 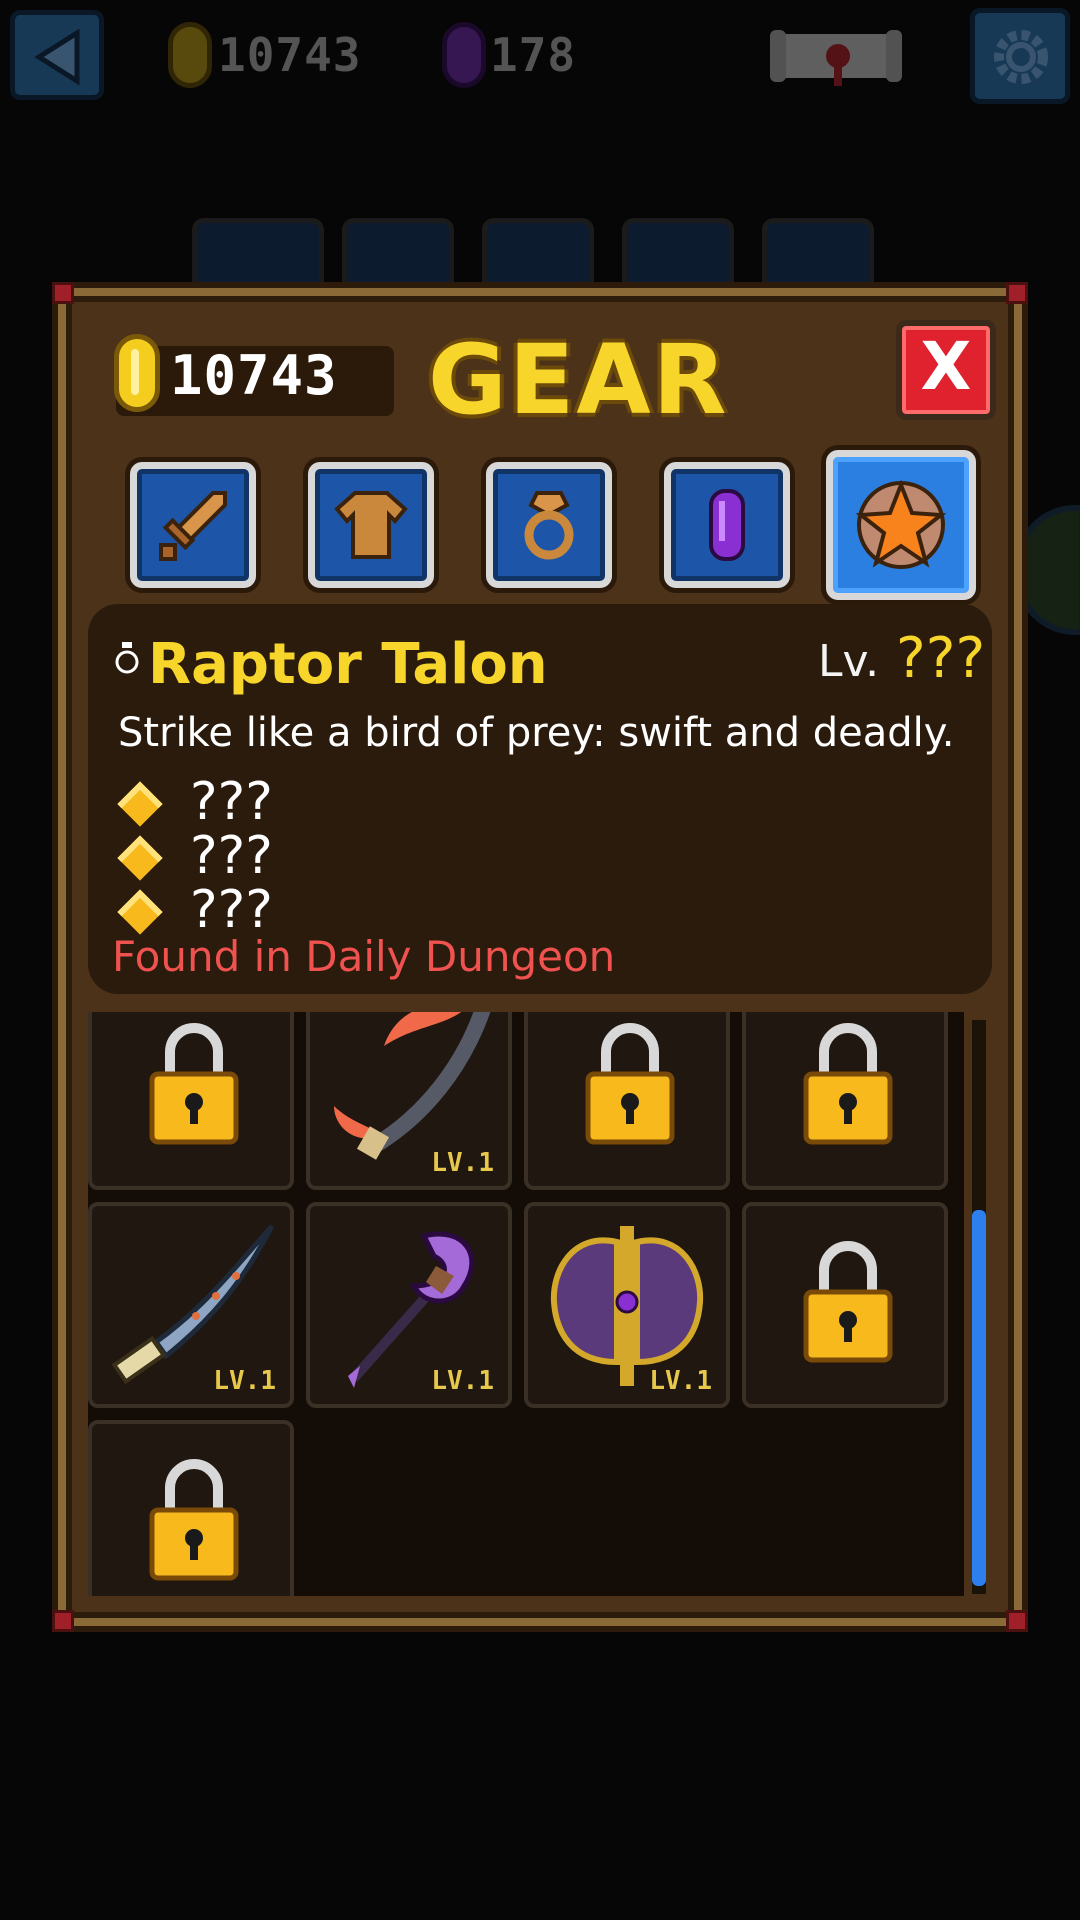 I want to click on gear-slot-raptor-talon: LV.1, so click(x=409, y=1101).